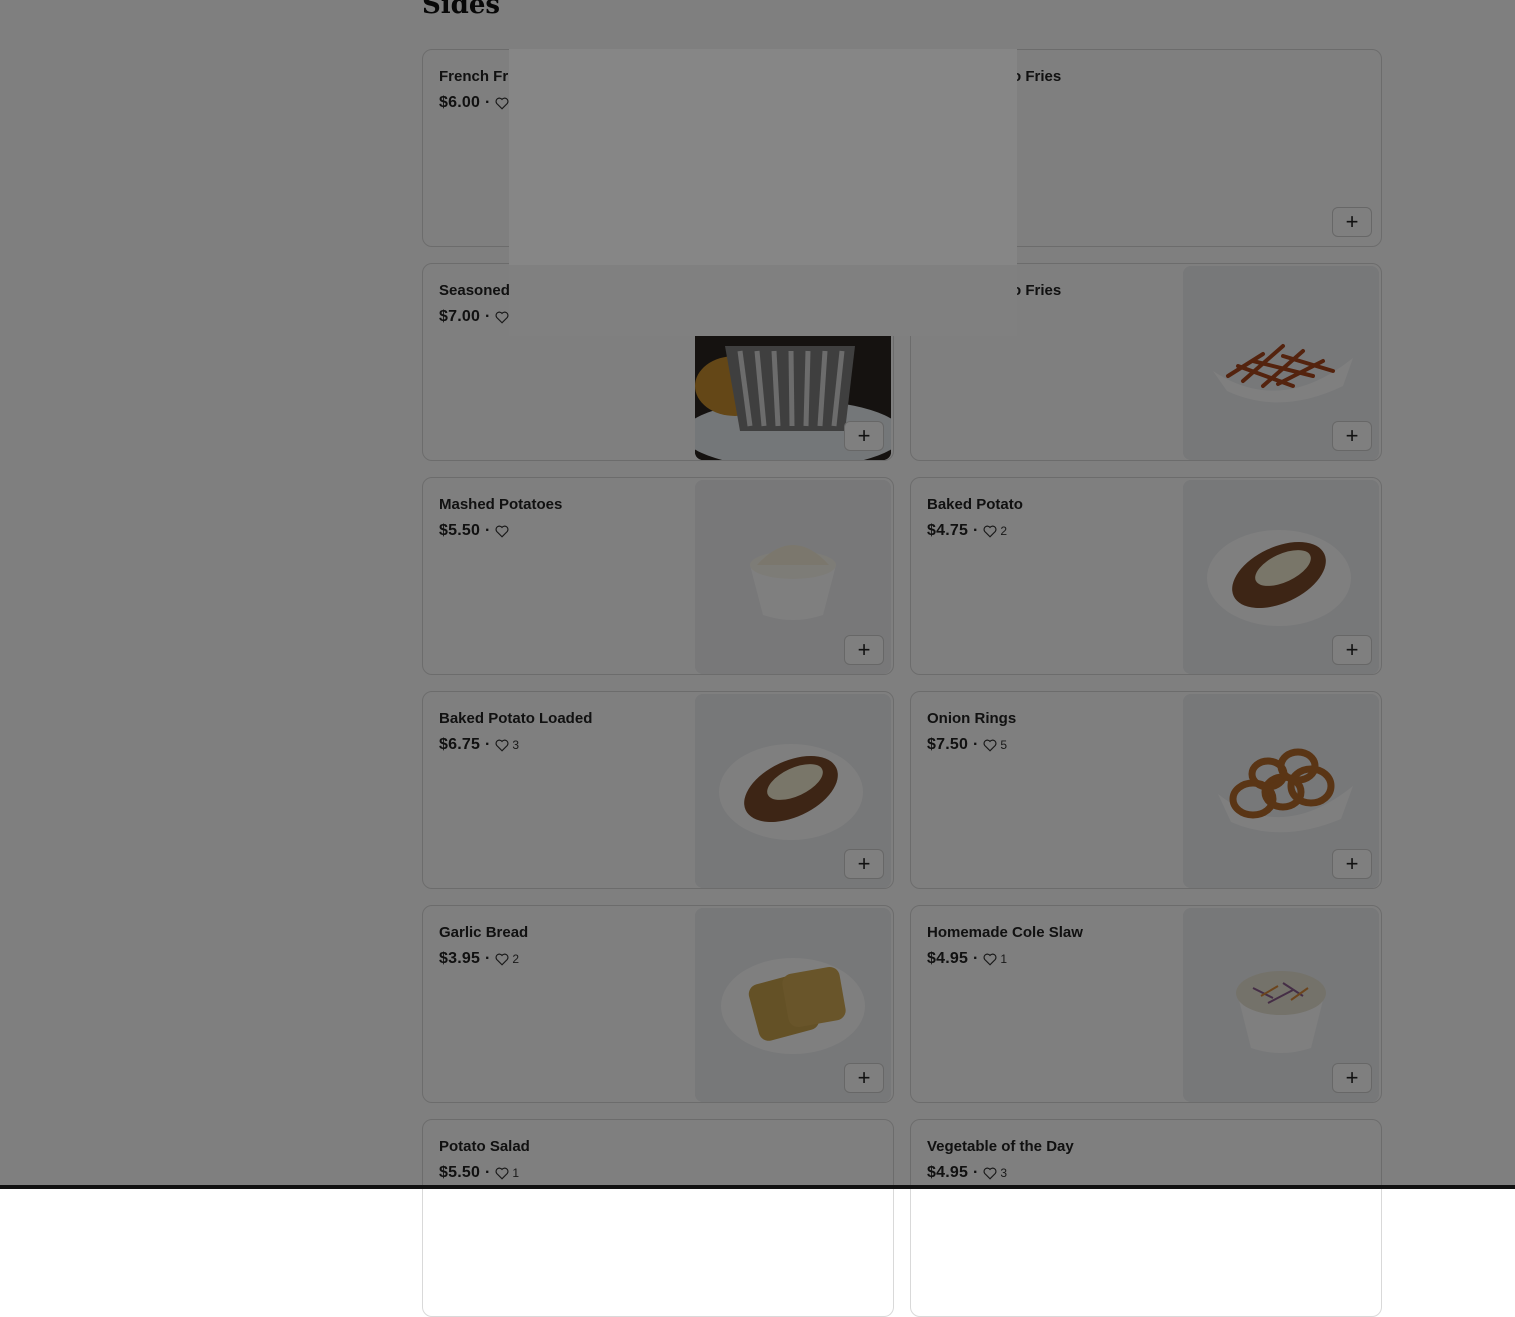 This screenshot has width=1515, height=1317. Describe the element at coordinates (757, 1187) in the screenshot. I see `bottom-edge-bar` at that location.